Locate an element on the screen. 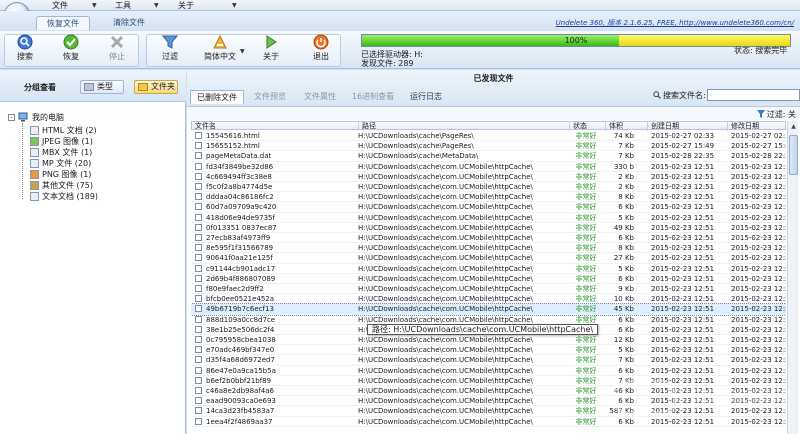 The height and width of the screenshot is (434, 800). view-by-folder-label: 文件夹 is located at coordinates (163, 86).